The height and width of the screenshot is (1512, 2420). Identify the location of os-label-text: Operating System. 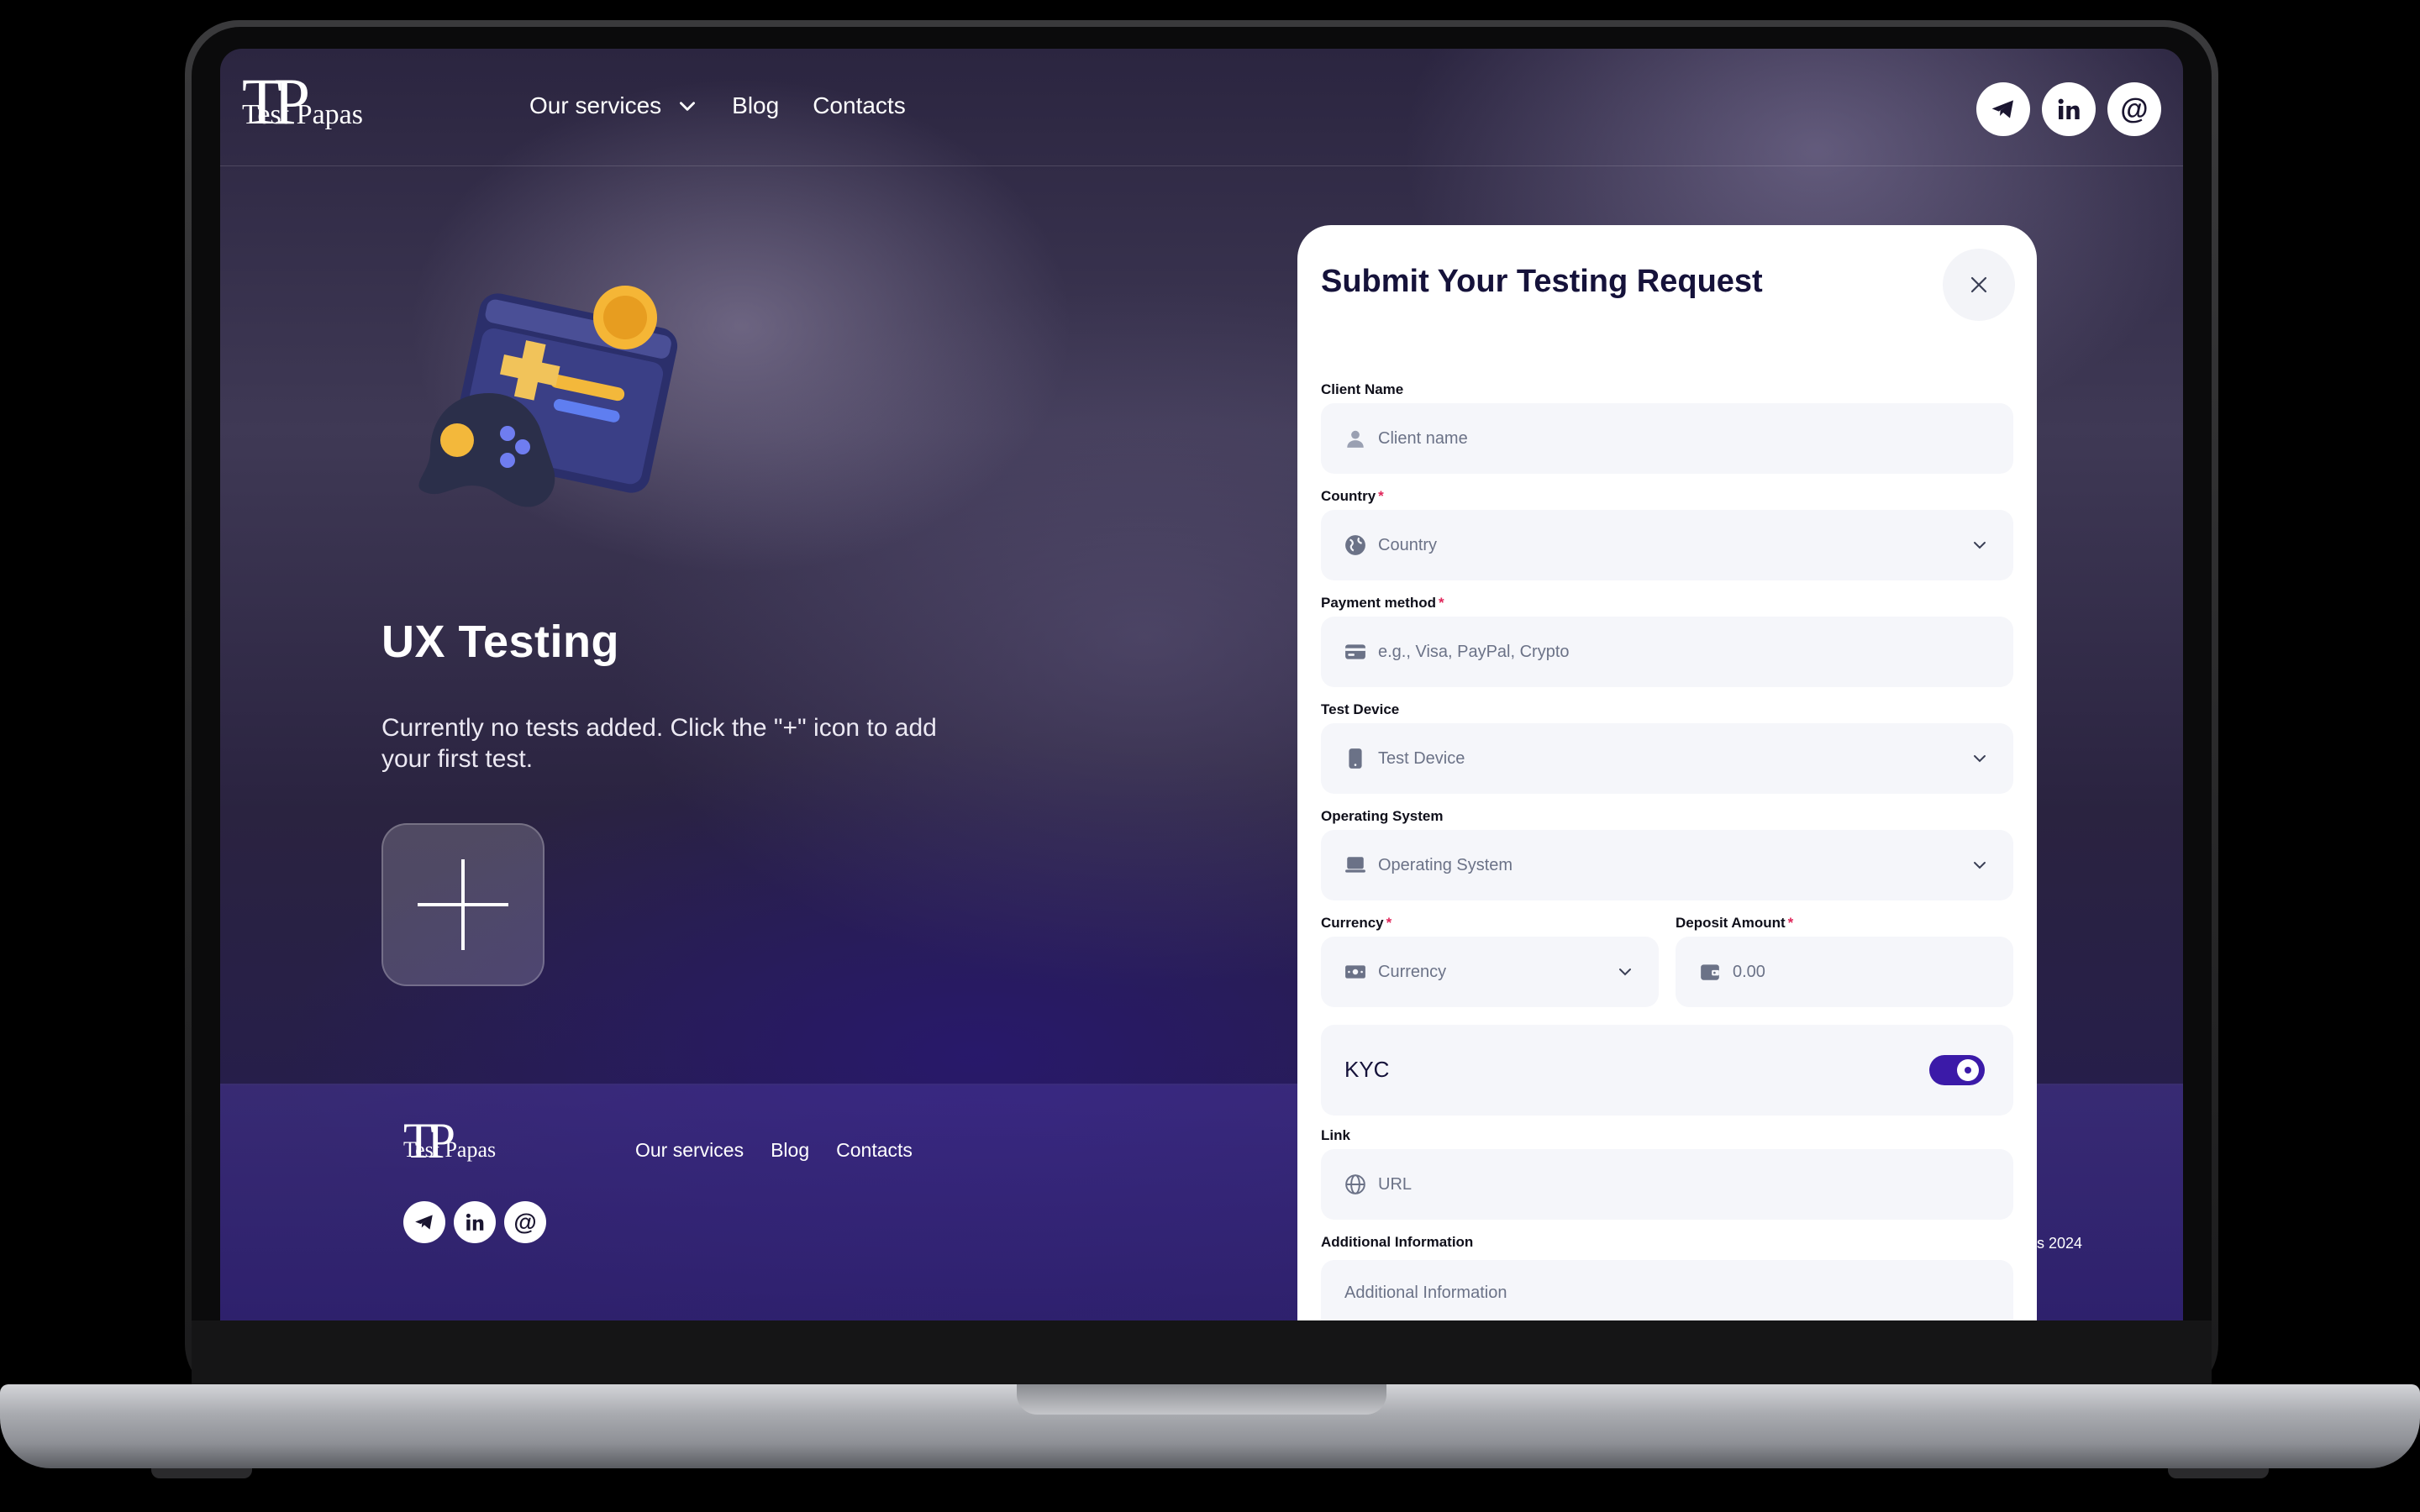
(1382, 816).